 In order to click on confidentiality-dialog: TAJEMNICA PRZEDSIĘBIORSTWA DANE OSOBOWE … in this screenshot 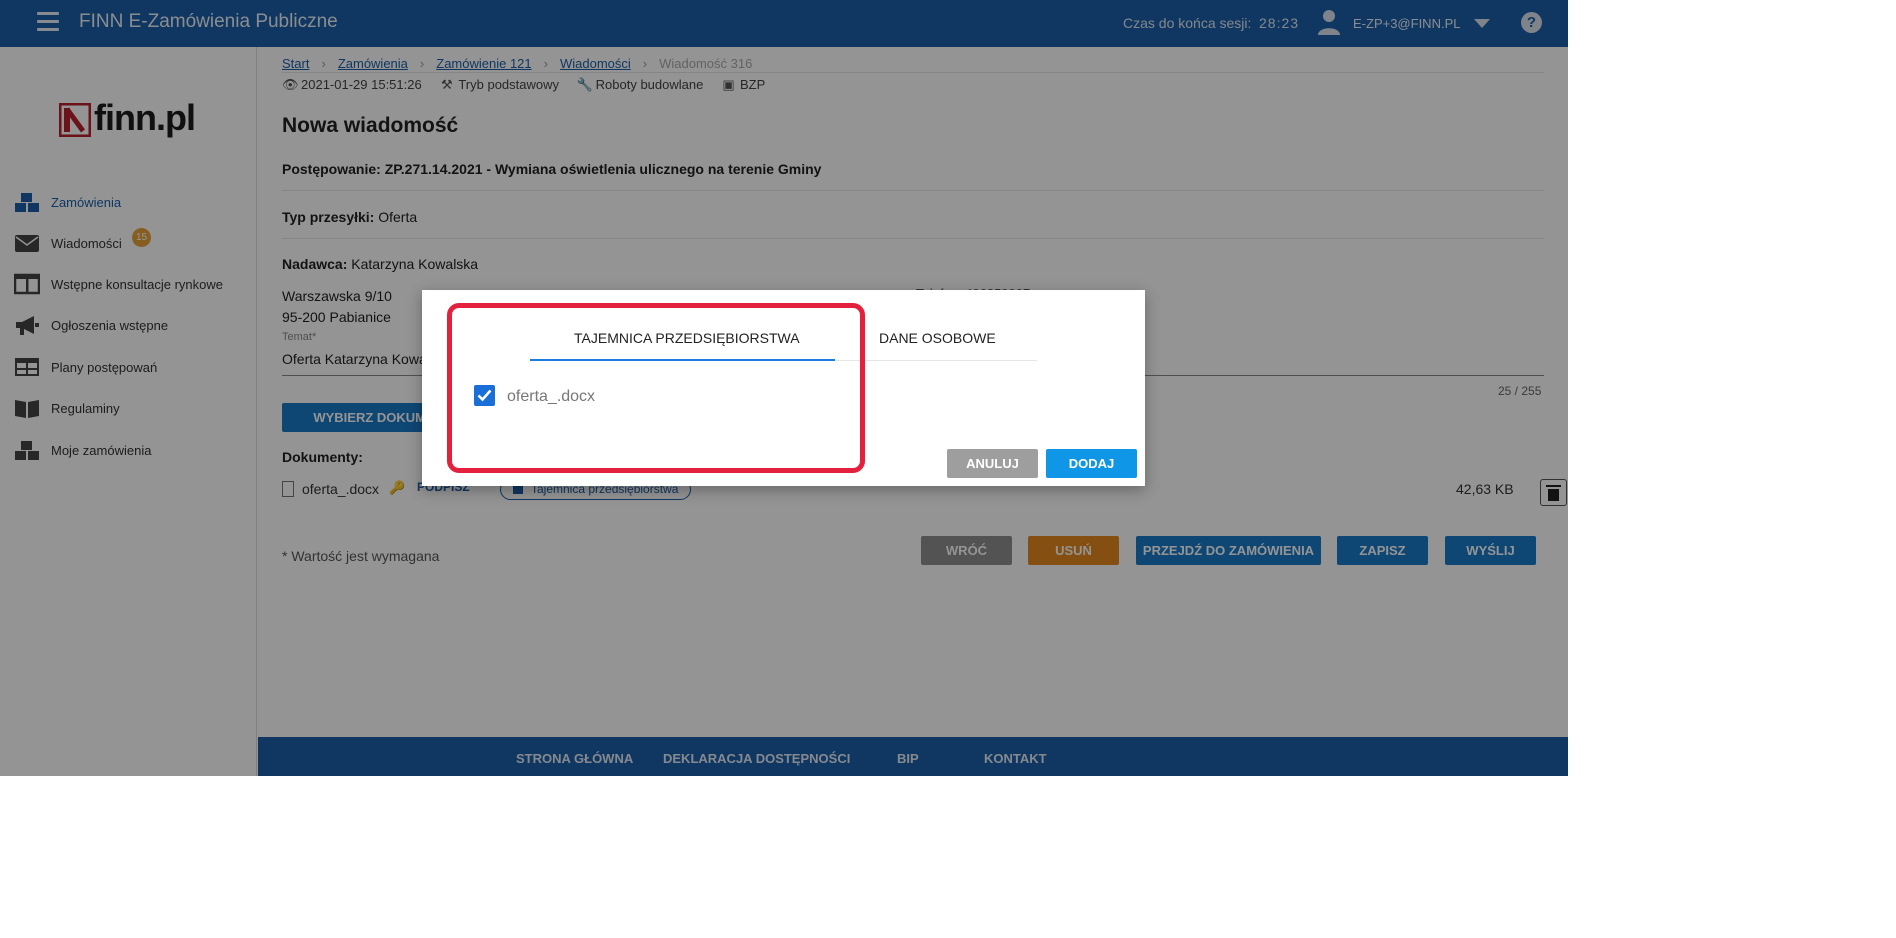, I will do `click(783, 388)`.